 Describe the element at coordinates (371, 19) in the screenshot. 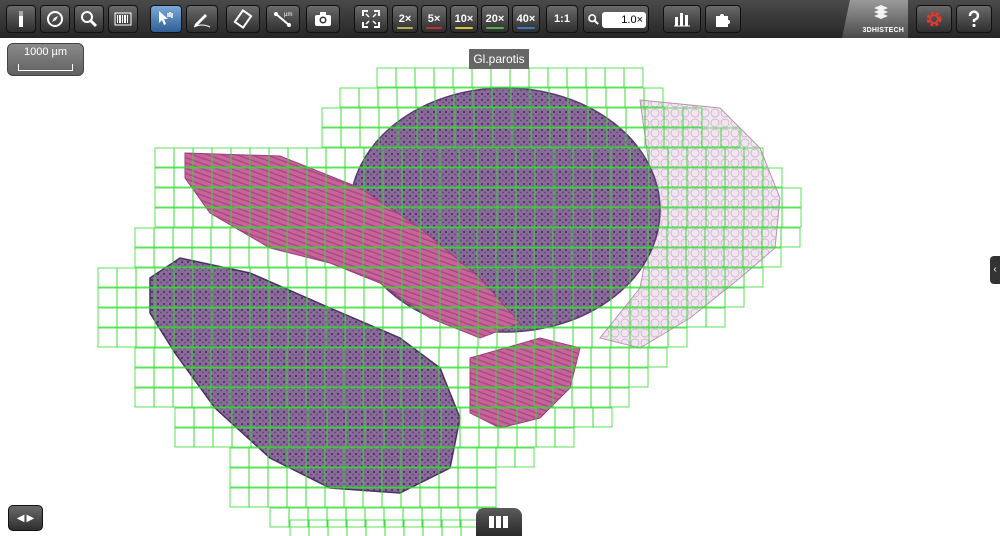

I see `fit-to-screen-button` at that location.